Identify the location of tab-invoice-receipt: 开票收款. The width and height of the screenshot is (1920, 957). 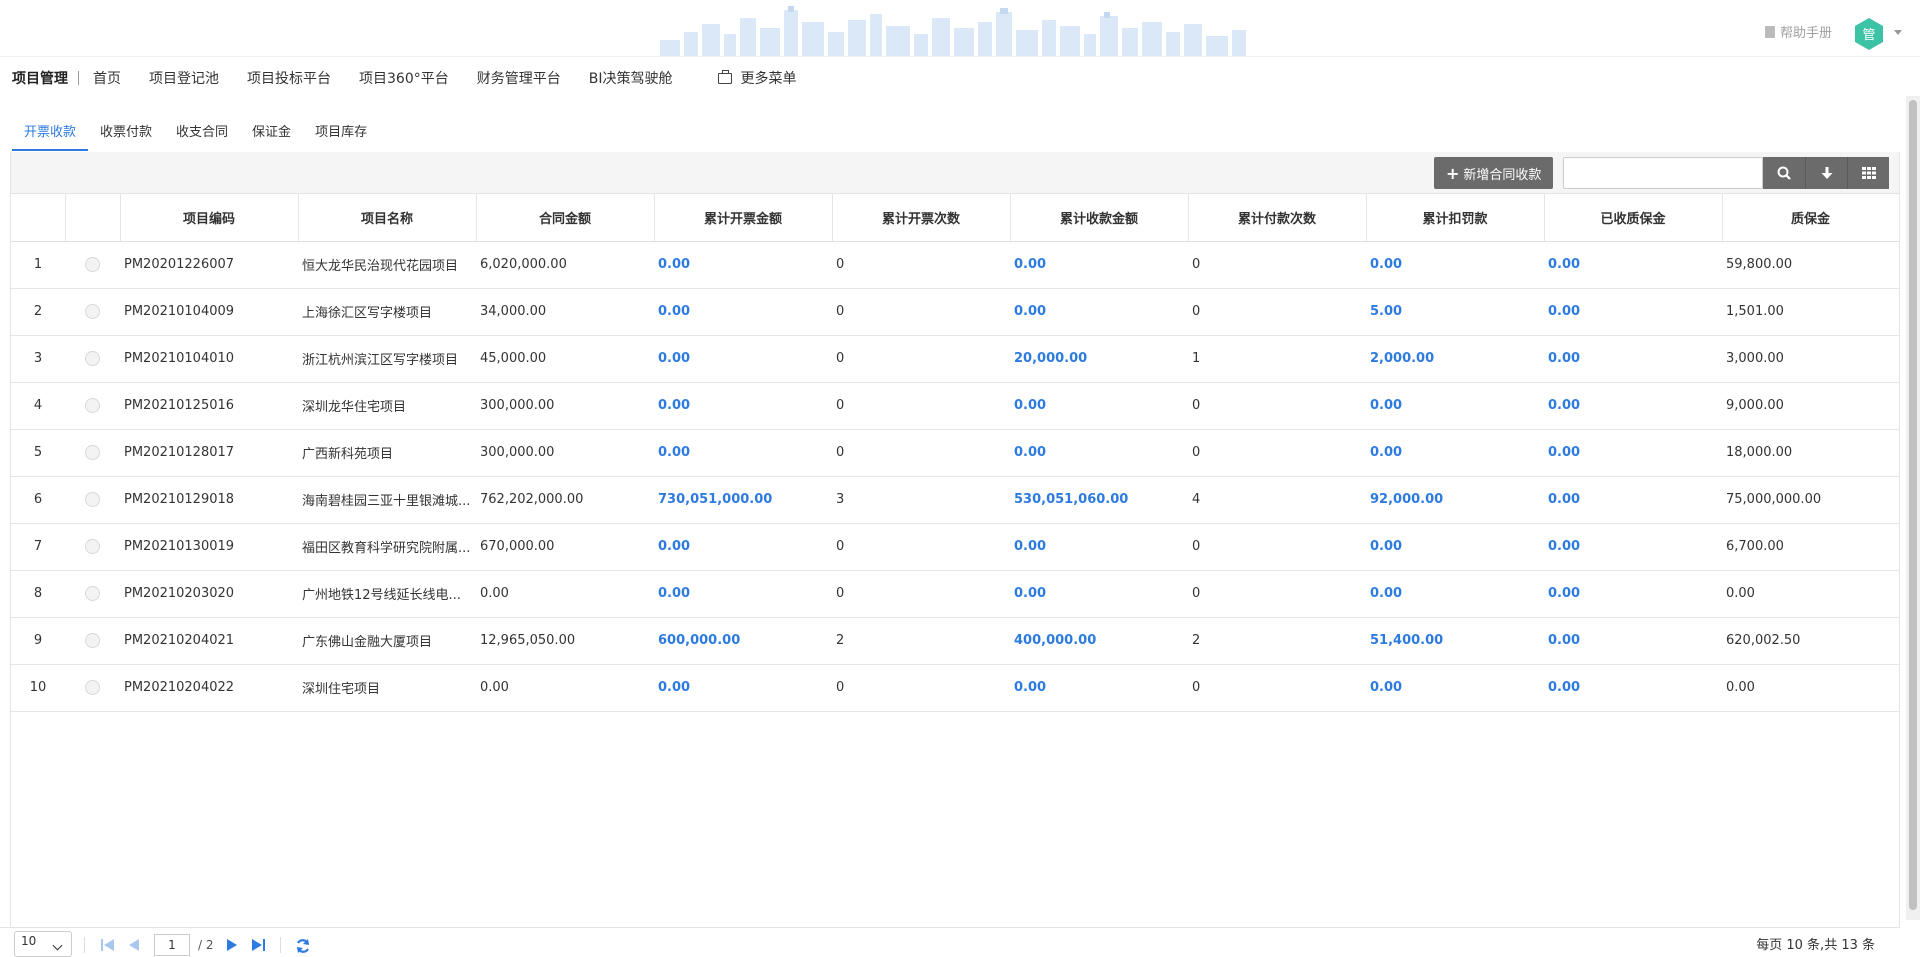
(50, 136).